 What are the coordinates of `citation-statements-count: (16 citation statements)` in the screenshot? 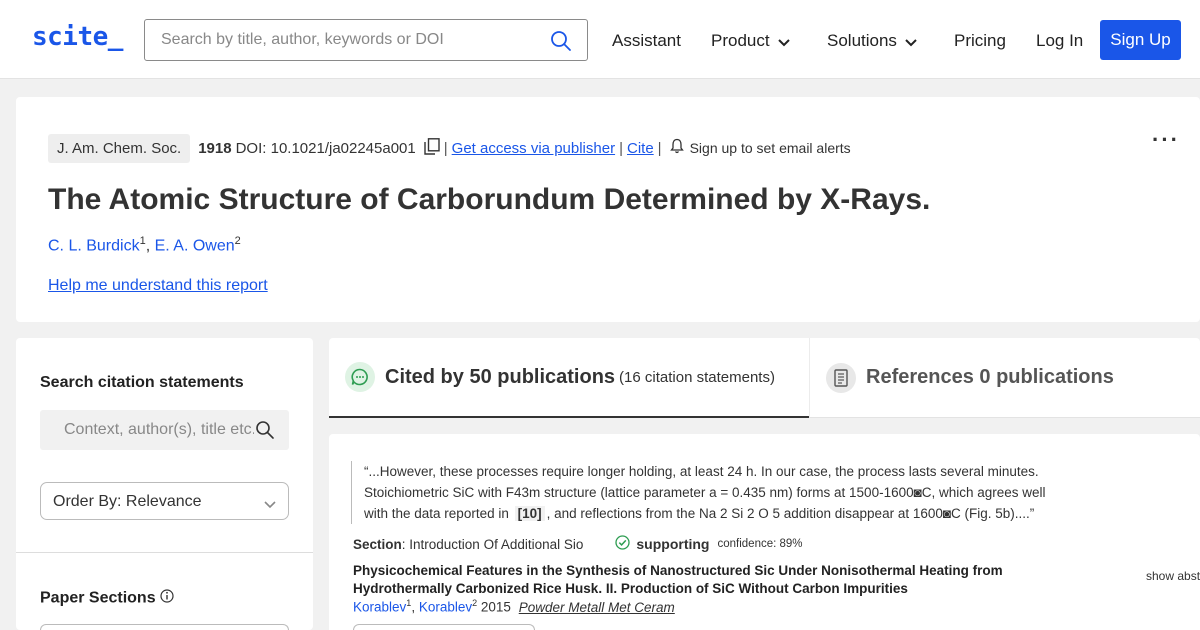 It's located at (697, 377).